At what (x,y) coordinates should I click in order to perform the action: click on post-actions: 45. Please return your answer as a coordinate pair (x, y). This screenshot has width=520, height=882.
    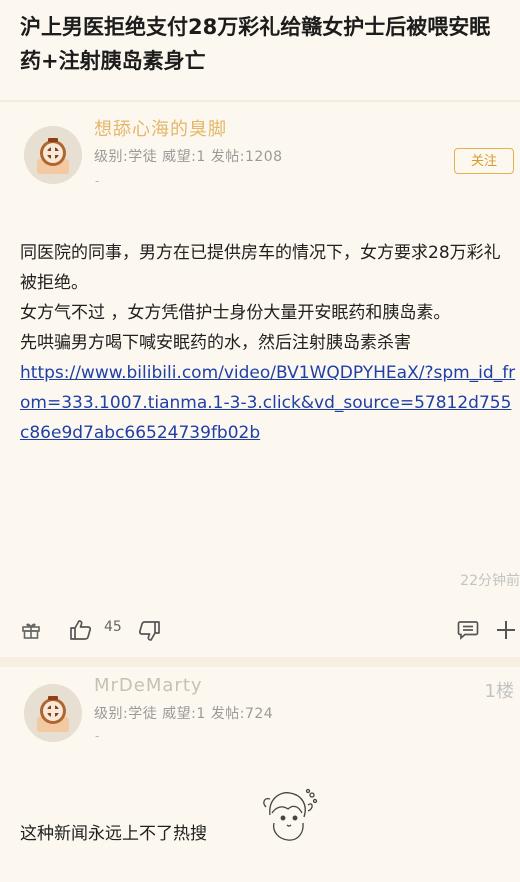
    Looking at the image, I should click on (260, 629).